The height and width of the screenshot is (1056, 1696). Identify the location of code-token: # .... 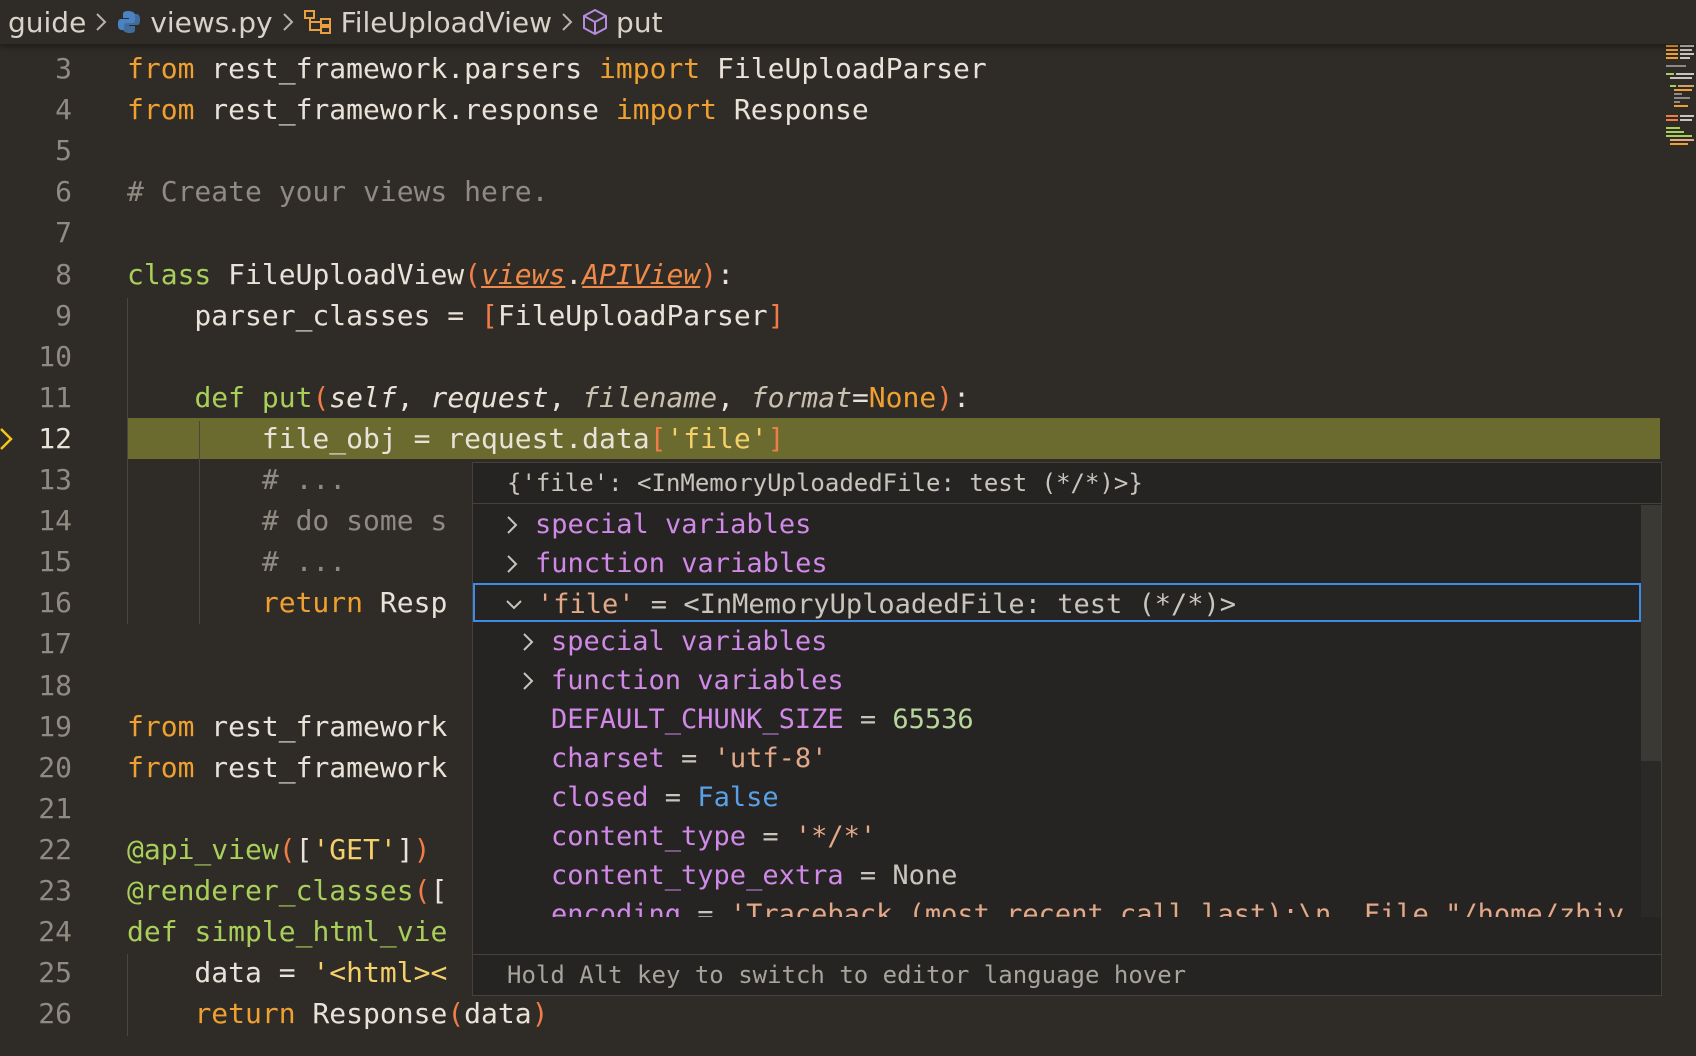
(237, 479).